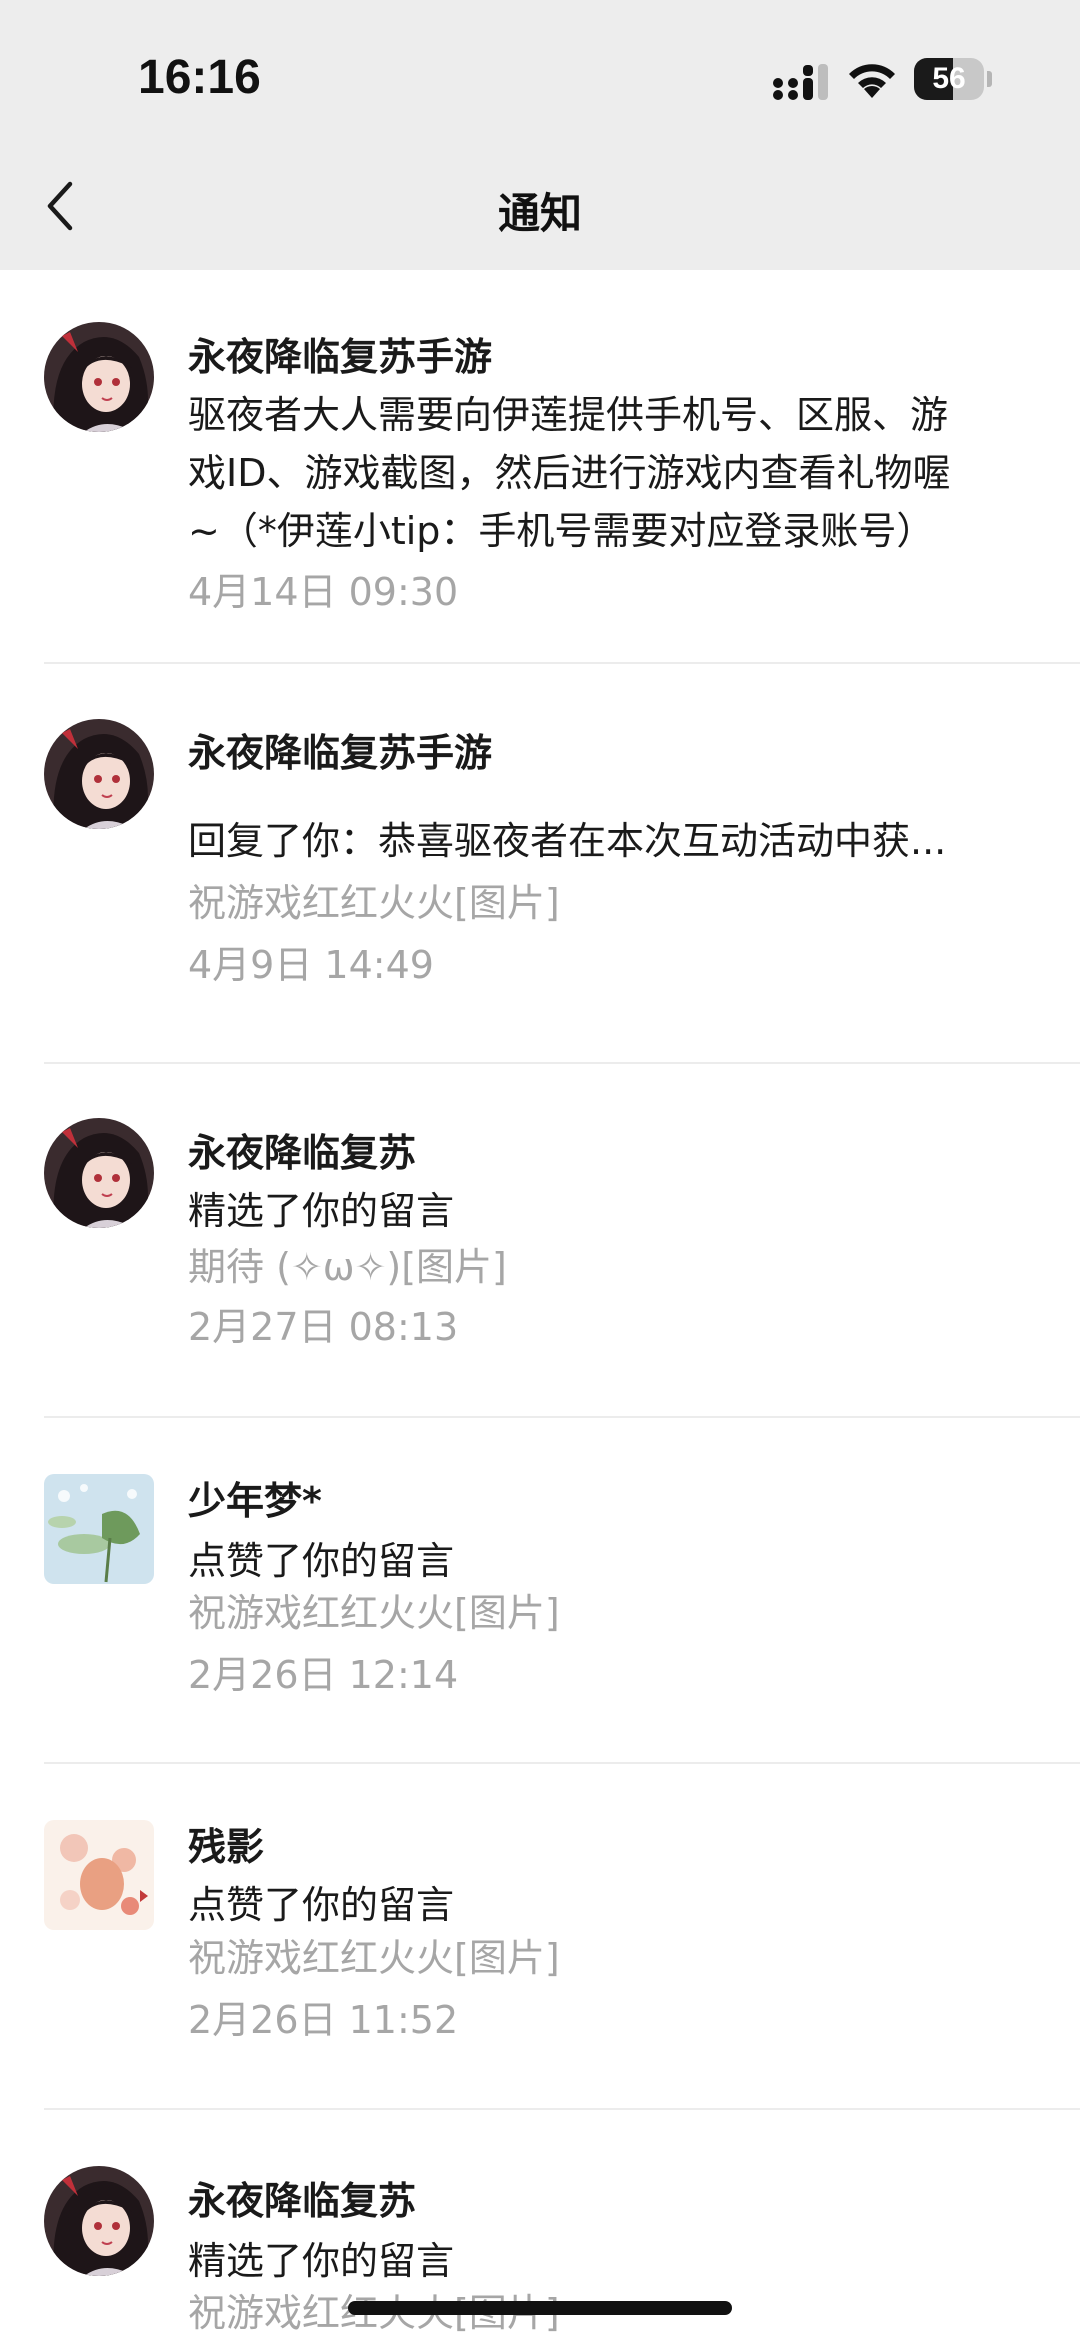  I want to click on quoted-comment: 期待 (✧ω✧)[图片], so click(347, 1267).